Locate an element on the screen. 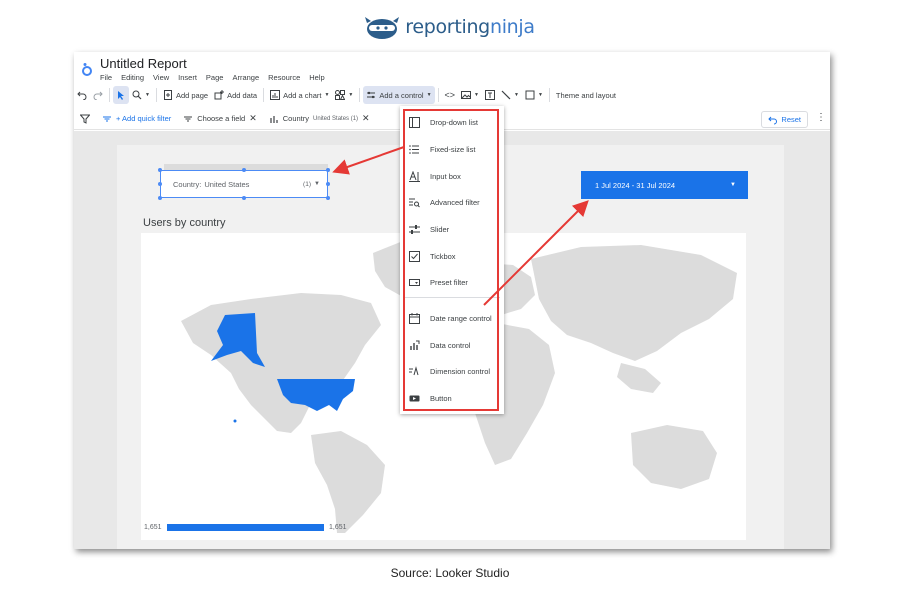 This screenshot has height=600, width=900. theme-layout-button: Theme and layout is located at coordinates (586, 95).